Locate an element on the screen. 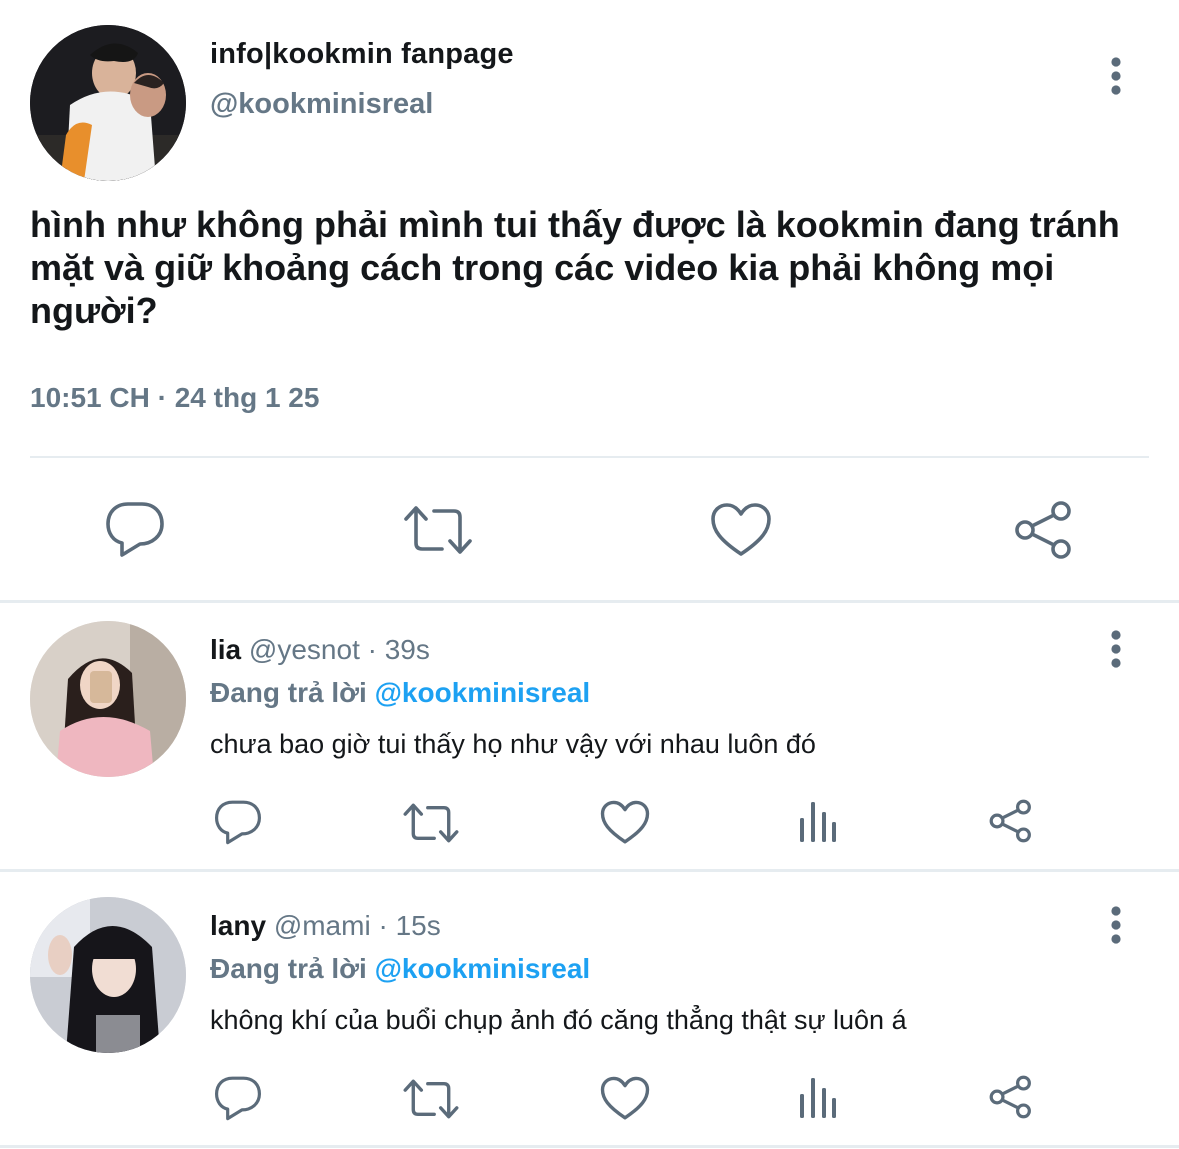  display-name: info|kookmin fanpage is located at coordinates (362, 54).